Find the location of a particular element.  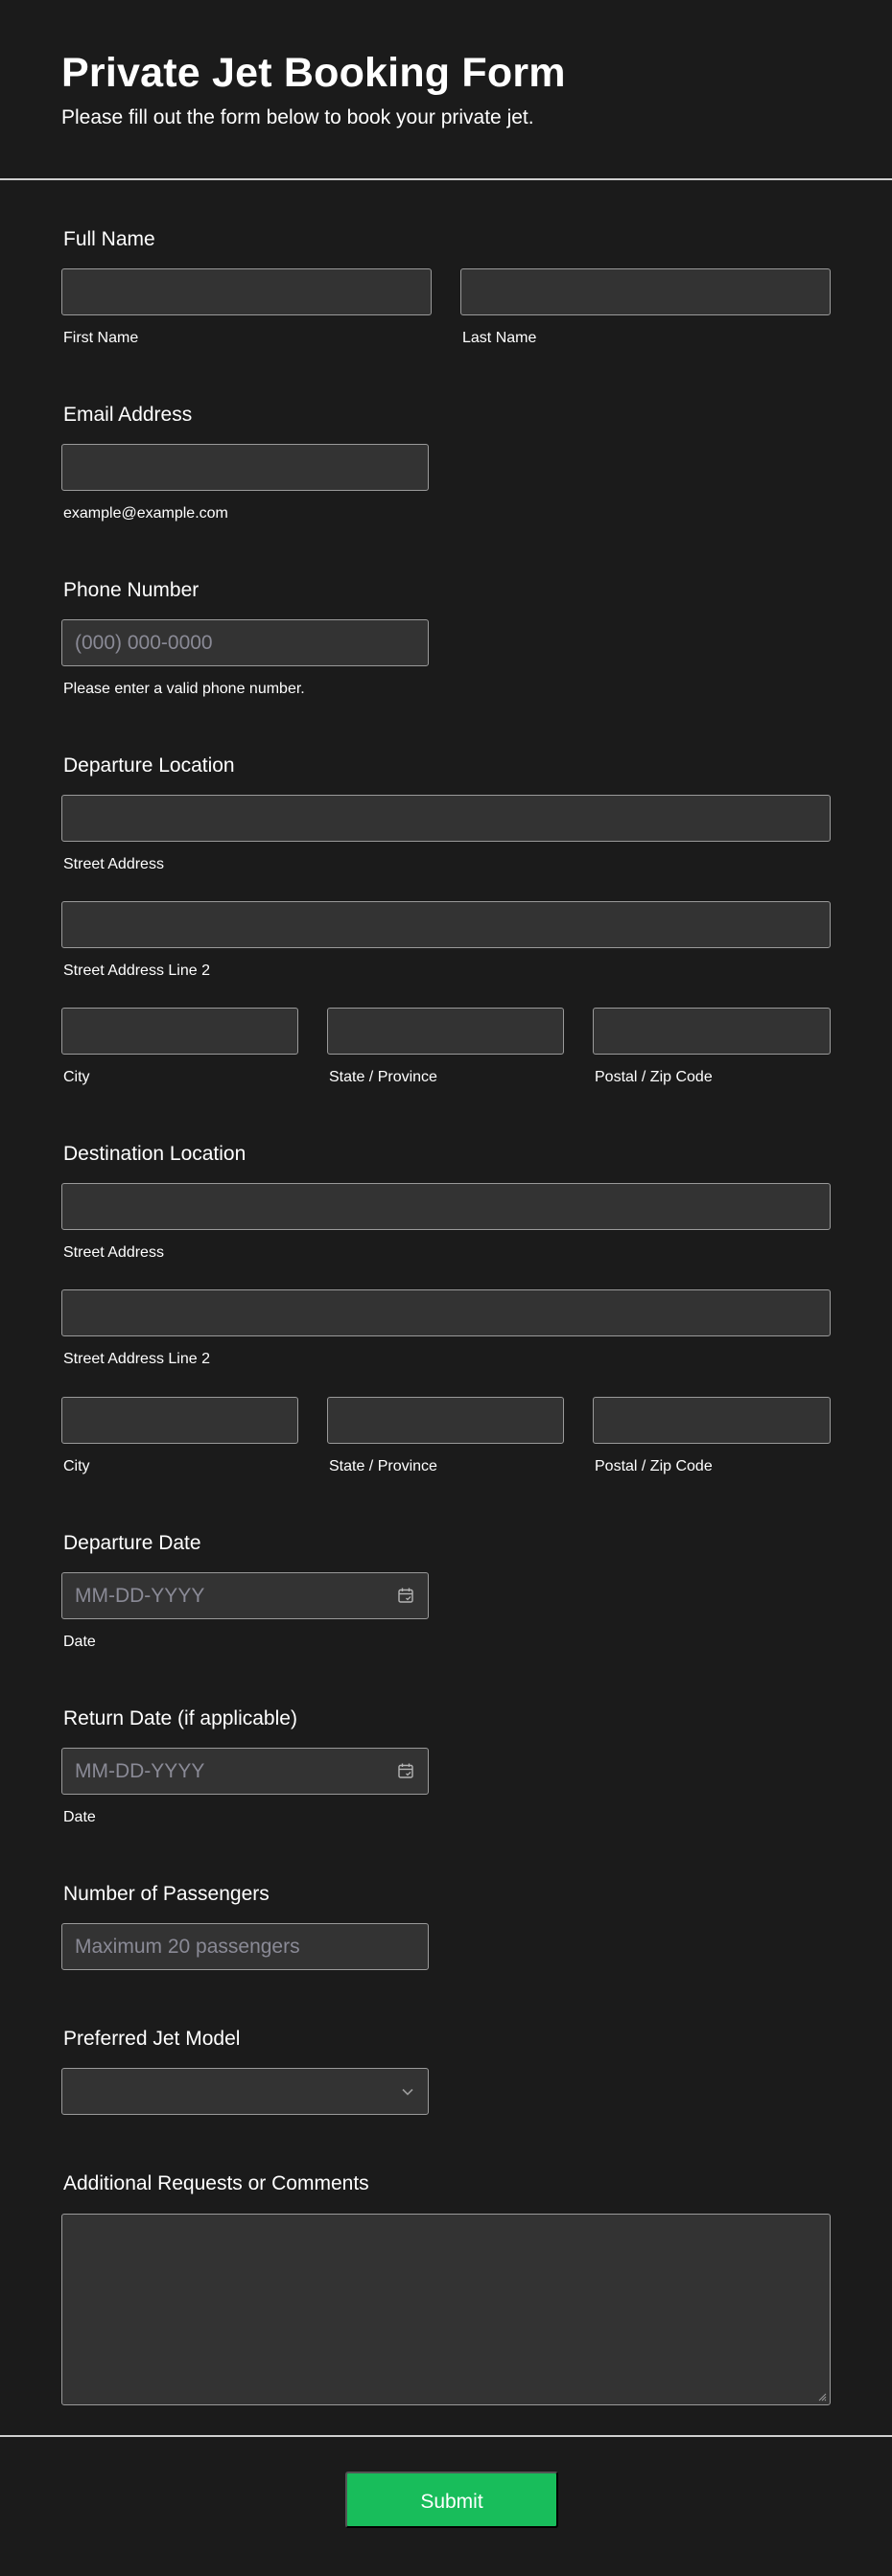

departure-state-input is located at coordinates (445, 1031).